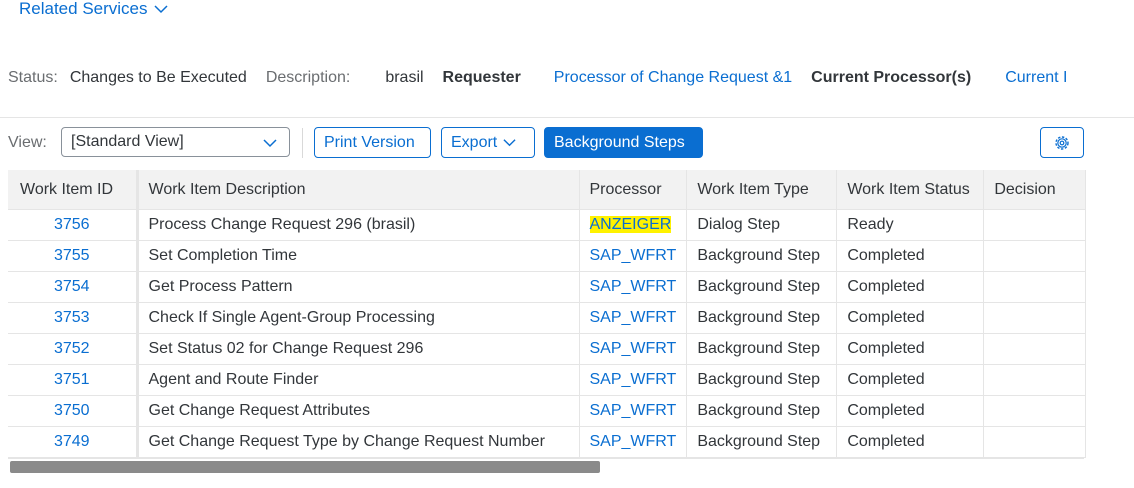 The image size is (1134, 488). I want to click on current-processor-label: Current Processor(s), so click(891, 77).